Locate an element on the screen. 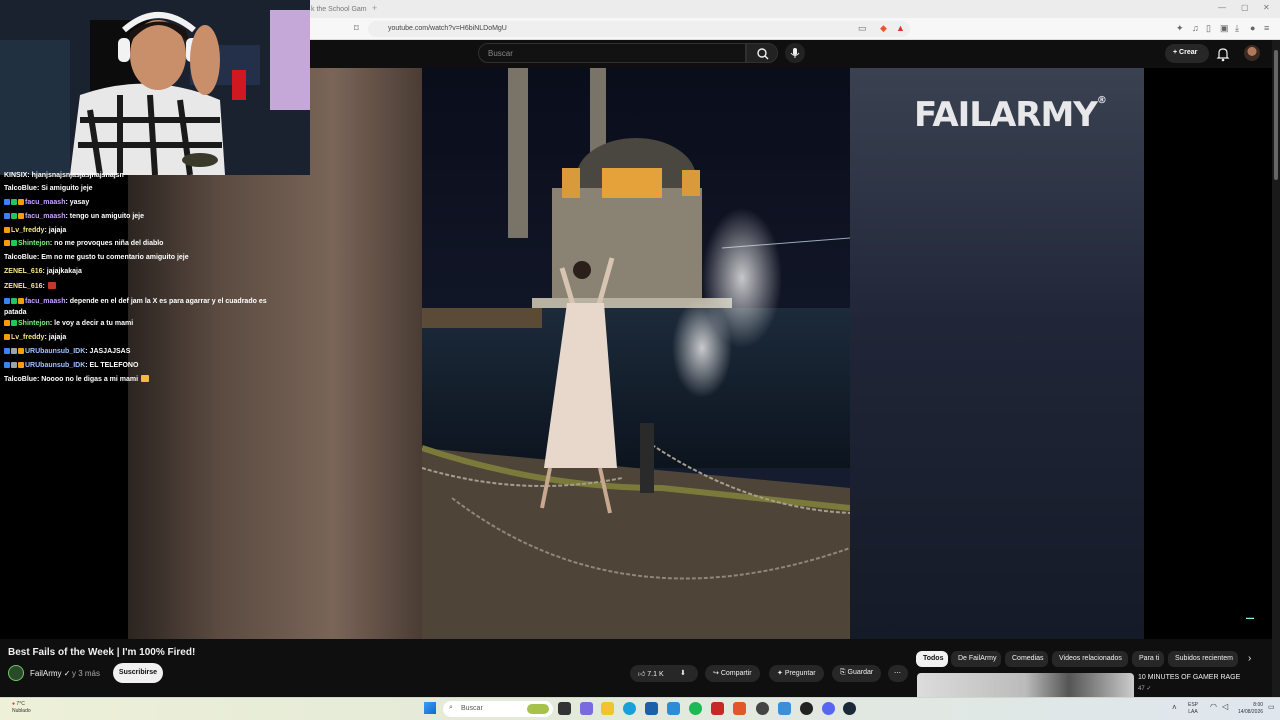 The height and width of the screenshot is (720, 1280). chevron-right-icon: › is located at coordinates (1249, 658).